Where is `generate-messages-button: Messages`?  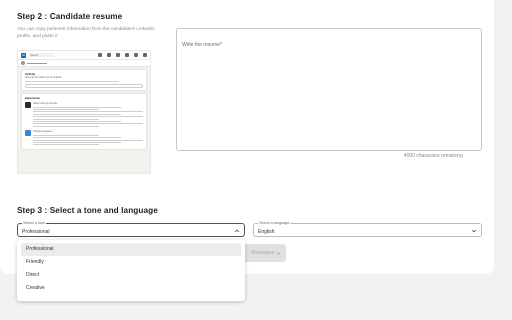 generate-messages-button: Messages is located at coordinates (263, 253).